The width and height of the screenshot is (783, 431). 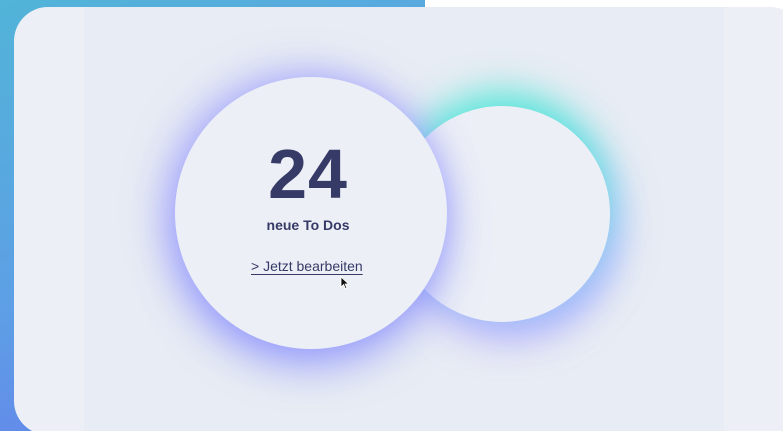 What do you see at coordinates (308, 174) in the screenshot?
I see `todo-count: 24` at bounding box center [308, 174].